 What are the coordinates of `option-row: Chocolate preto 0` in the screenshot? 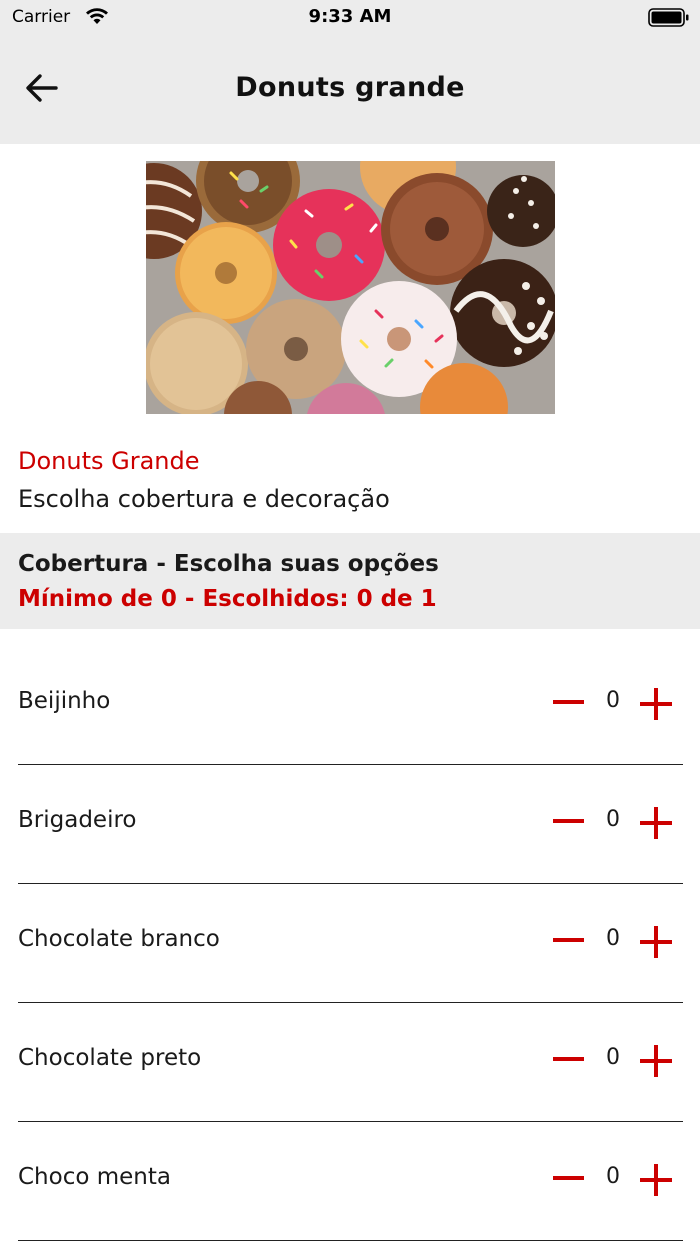 It's located at (350, 1062).